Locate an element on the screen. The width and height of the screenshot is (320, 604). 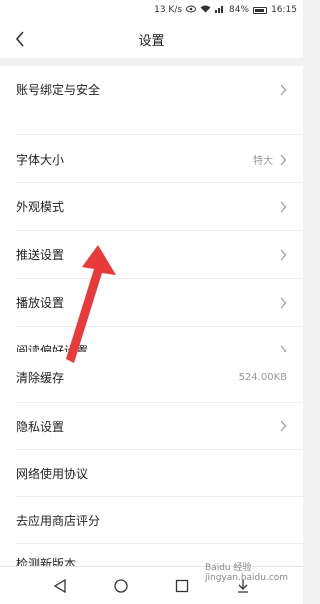
battery-percent: 84% is located at coordinates (239, 10).